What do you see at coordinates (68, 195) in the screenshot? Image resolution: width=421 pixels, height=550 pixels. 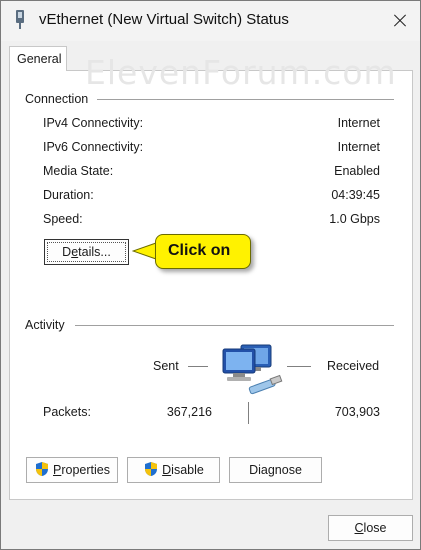 I see `duration-label: Duration:` at bounding box center [68, 195].